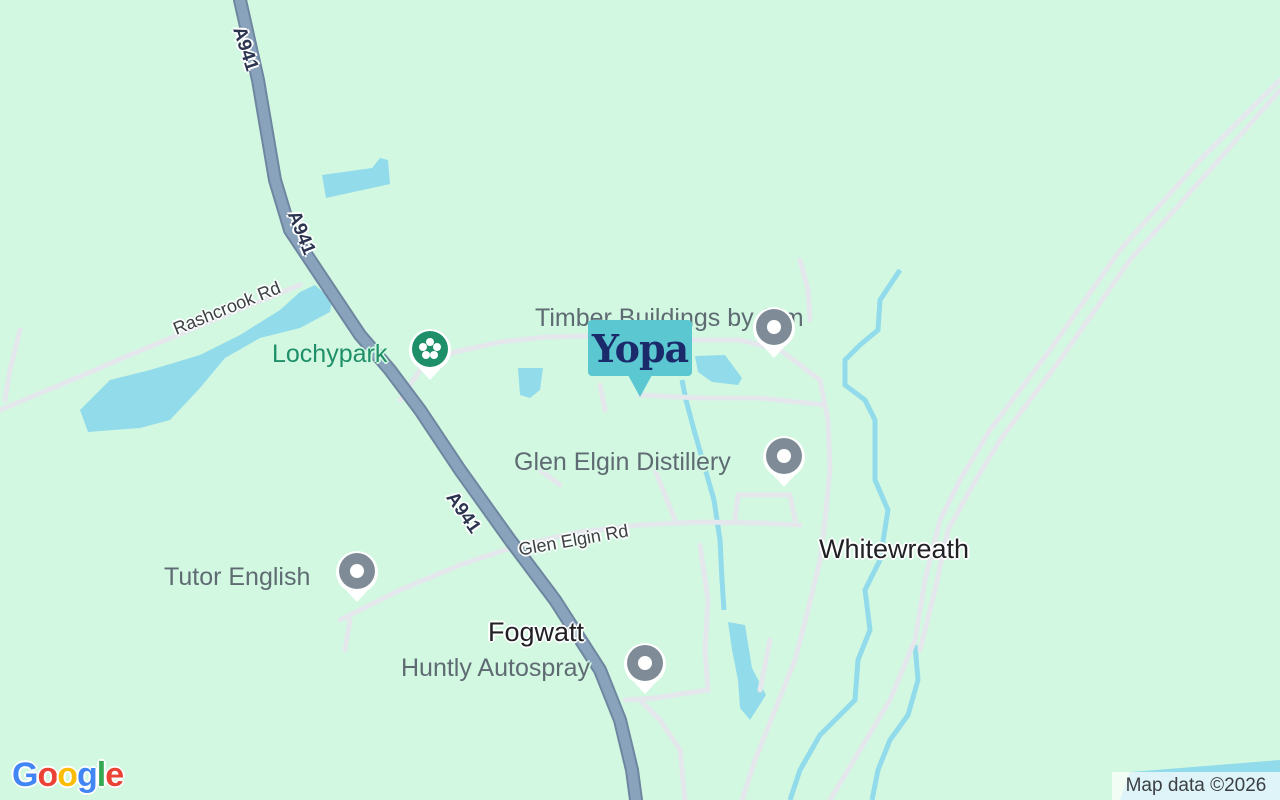 This screenshot has width=1280, height=800. Describe the element at coordinates (87, 775) in the screenshot. I see `google-logo-letter: g` at that location.